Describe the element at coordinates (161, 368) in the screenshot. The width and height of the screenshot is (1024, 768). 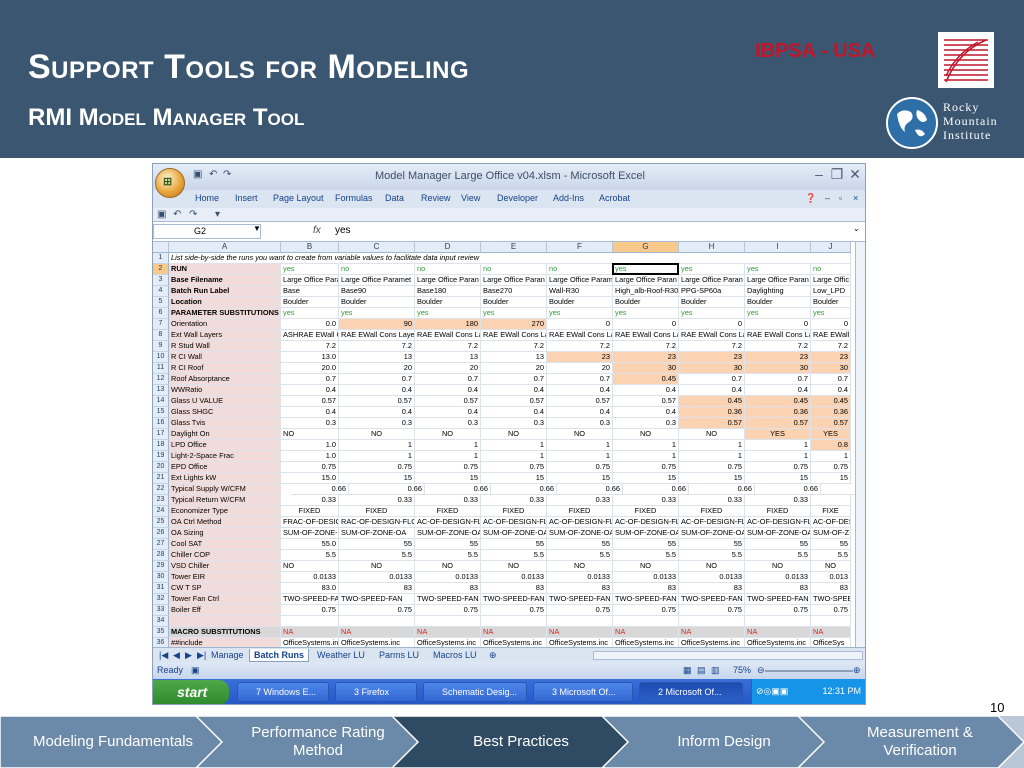
I see `row-header: 11` at that location.